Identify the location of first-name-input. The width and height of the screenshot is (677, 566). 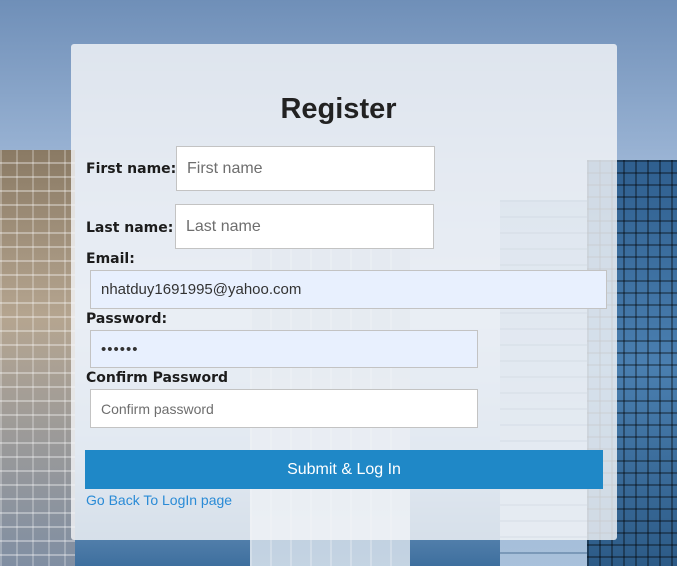
(305, 168).